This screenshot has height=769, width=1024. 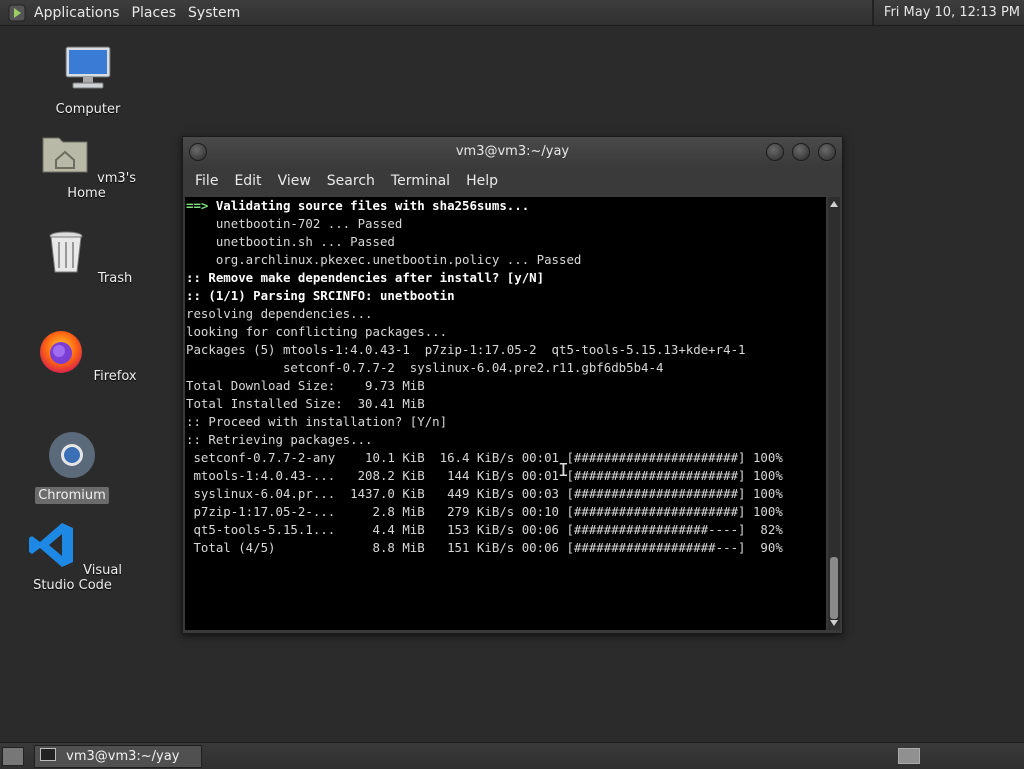 I want to click on show-desktop-icon, so click(x=13, y=756).